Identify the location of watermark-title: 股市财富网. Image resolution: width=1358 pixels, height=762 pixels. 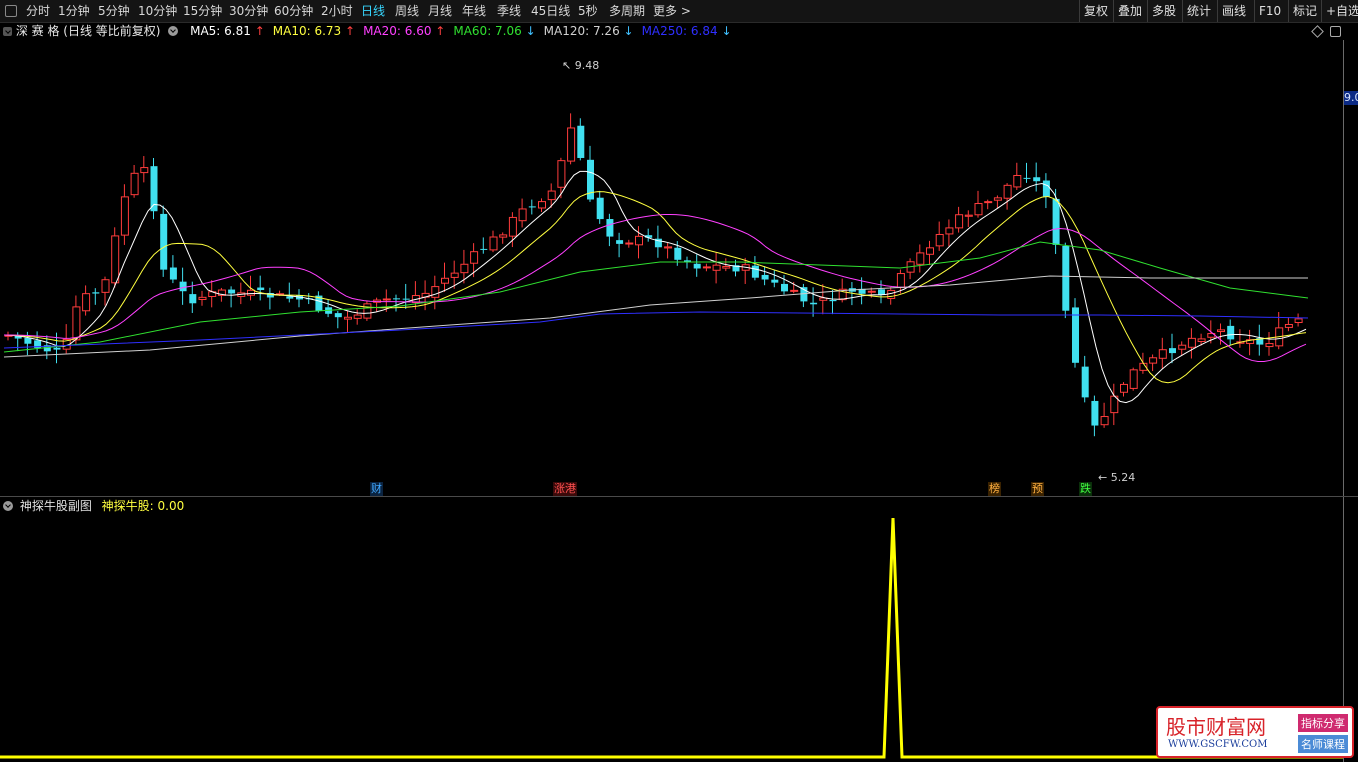
(1216, 727).